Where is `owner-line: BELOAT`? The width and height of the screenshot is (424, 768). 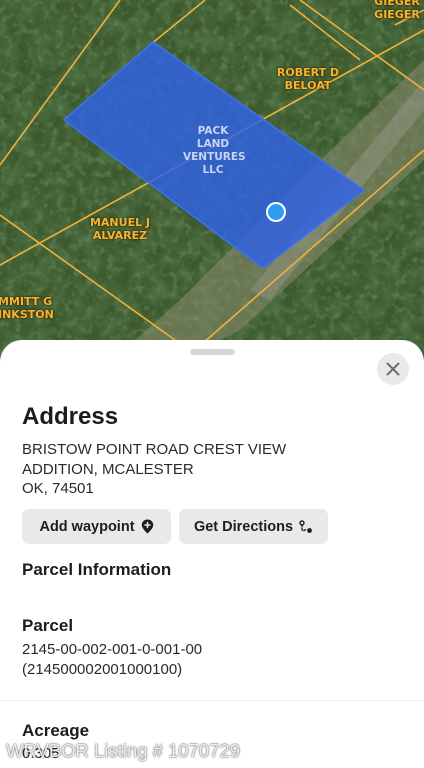
owner-line: BELOAT is located at coordinates (308, 85).